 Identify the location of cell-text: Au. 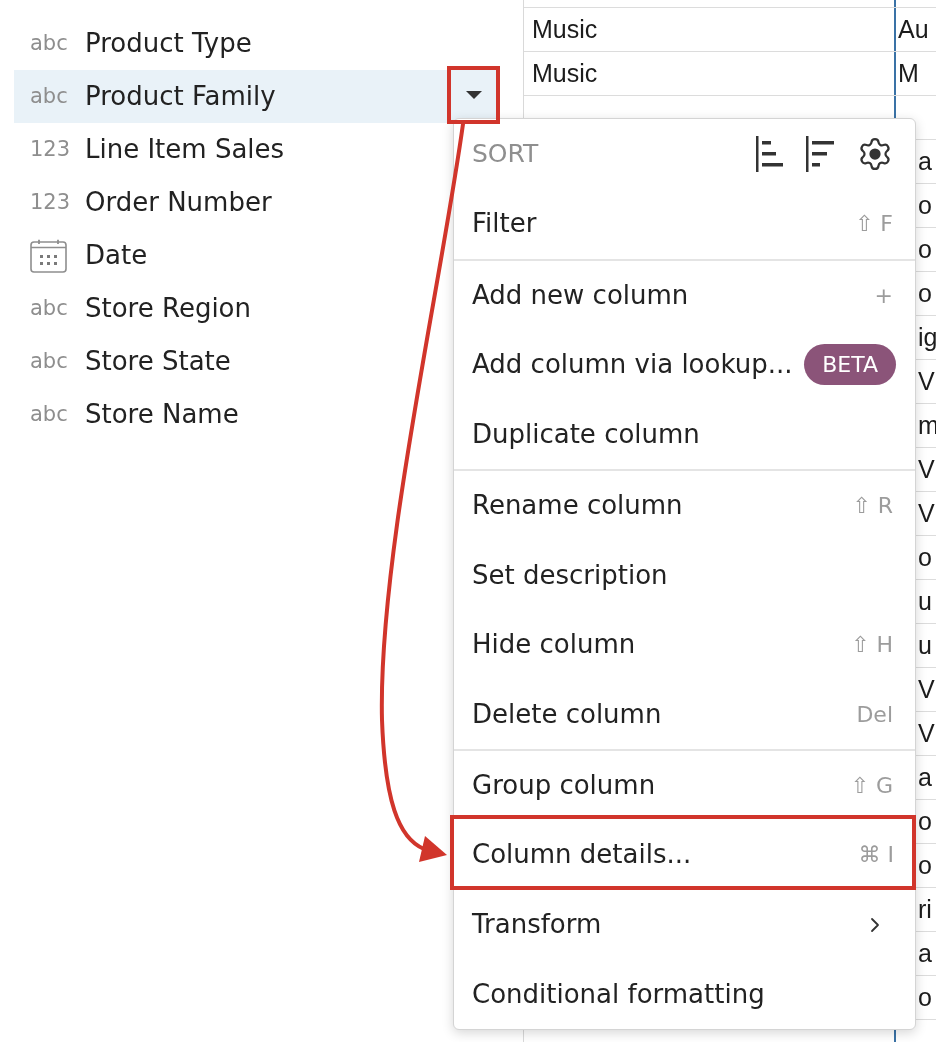
(913, 29).